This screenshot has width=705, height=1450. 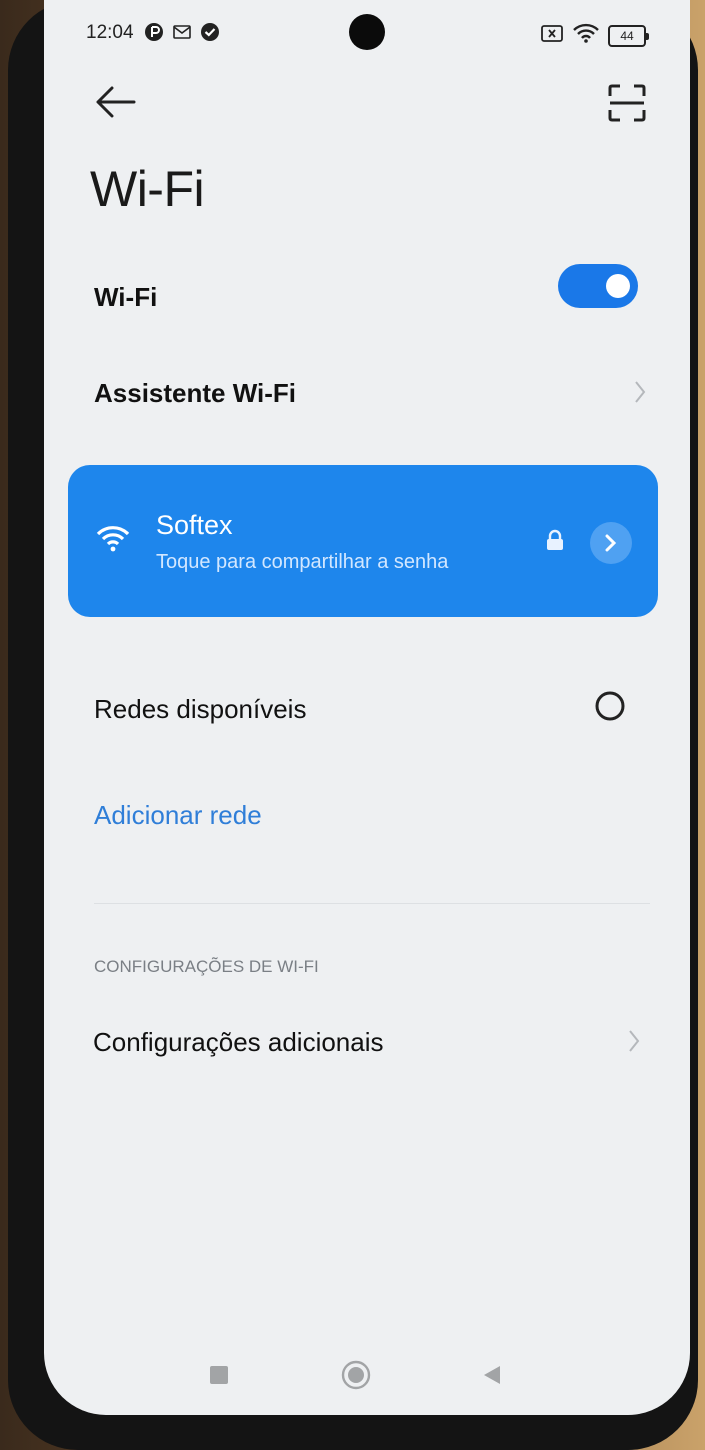 I want to click on battery-icon: 44, so click(x=628, y=35).